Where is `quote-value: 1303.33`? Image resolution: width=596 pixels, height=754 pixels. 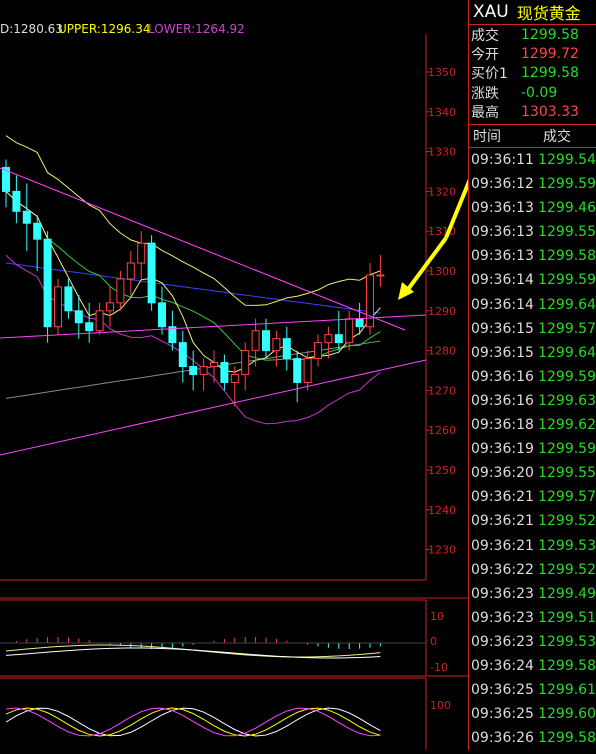
quote-value: 1303.33 is located at coordinates (550, 112).